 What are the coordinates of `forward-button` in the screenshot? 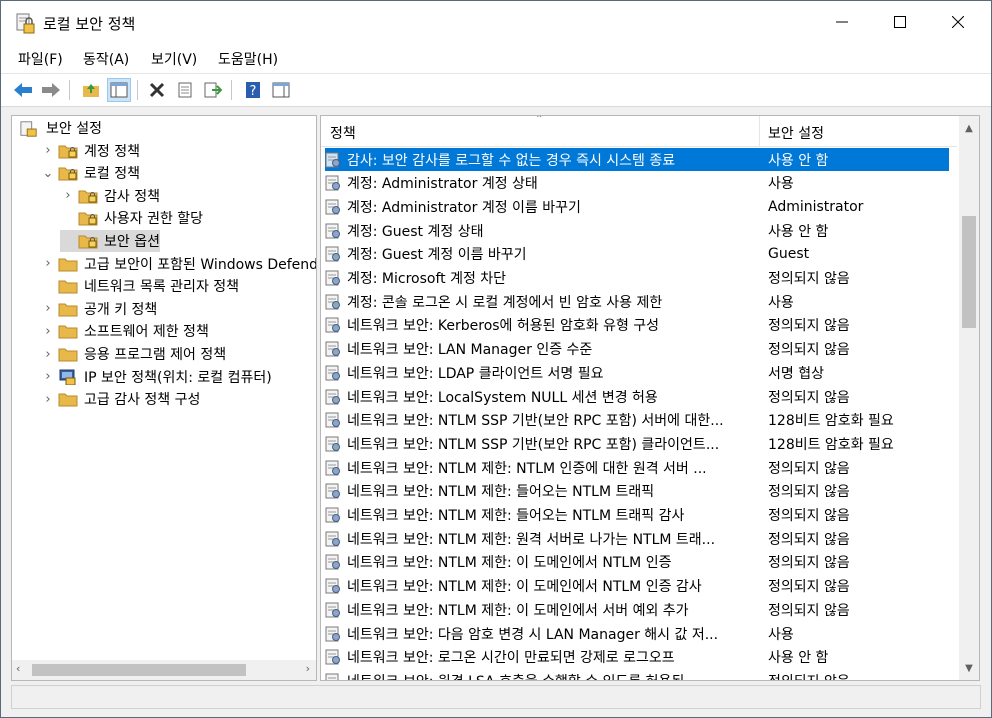 It's located at (51, 90).